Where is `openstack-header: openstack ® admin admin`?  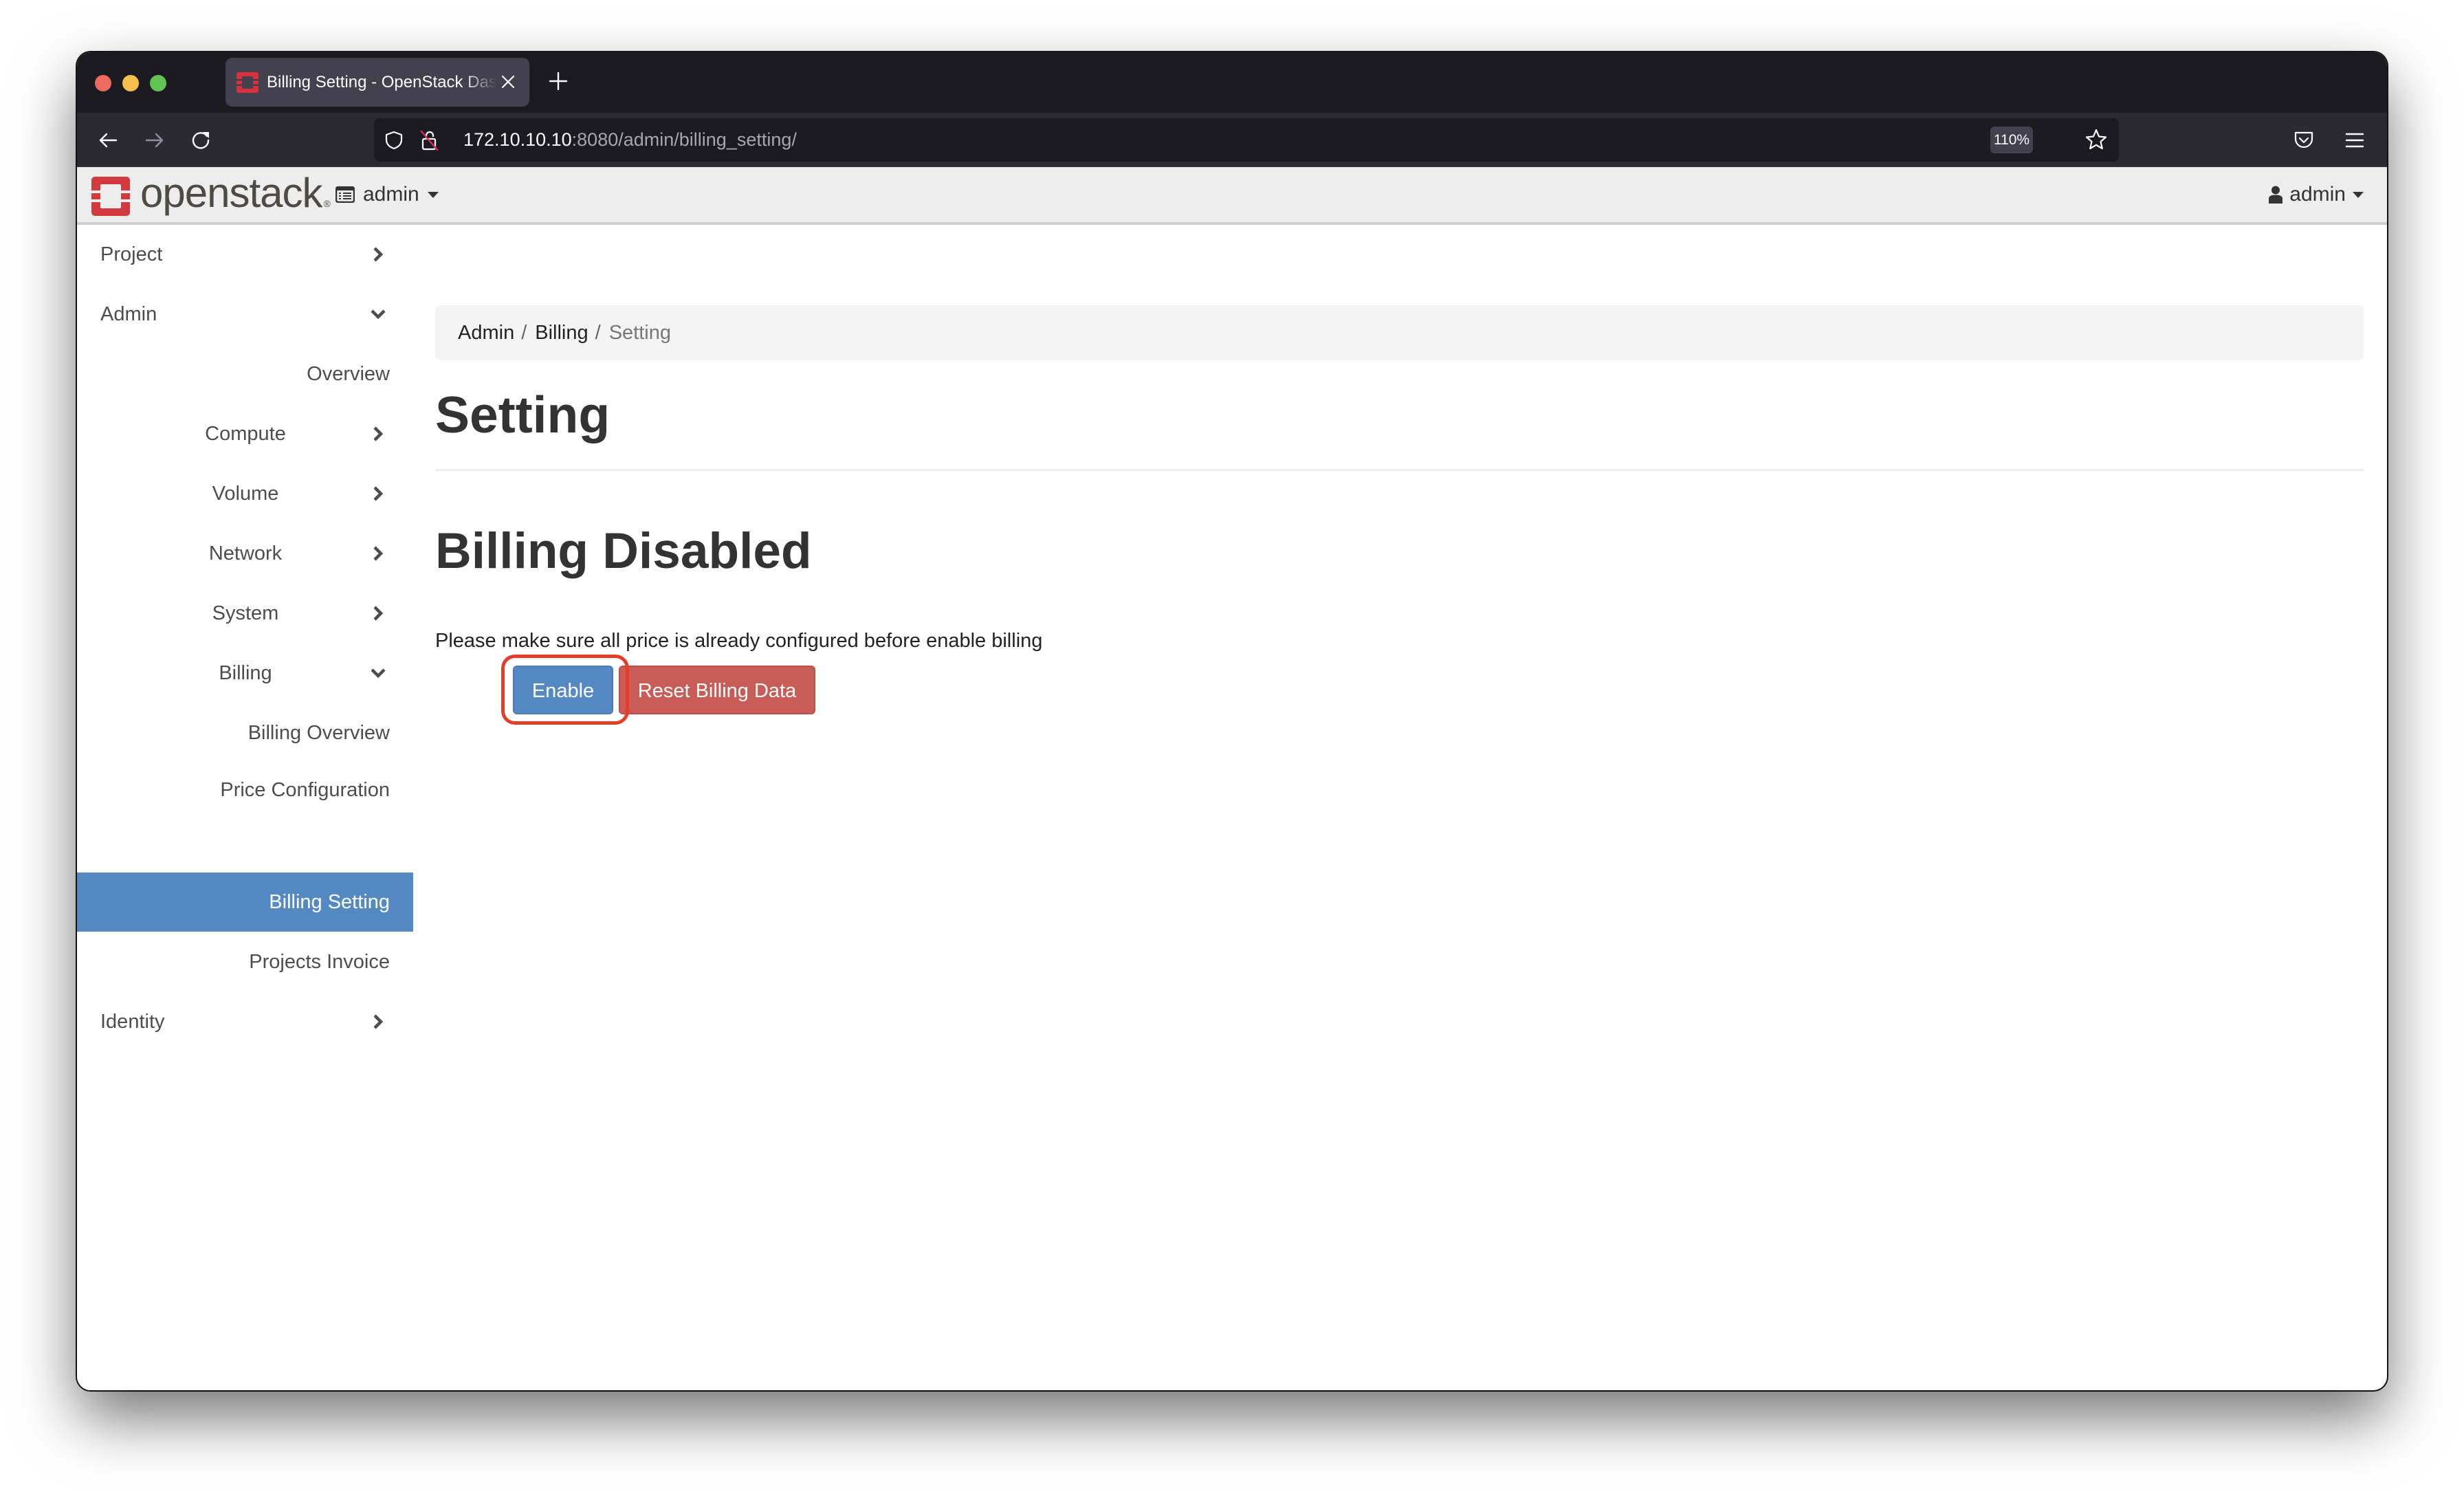
openstack-header: openstack ® admin admin is located at coordinates (1232, 196).